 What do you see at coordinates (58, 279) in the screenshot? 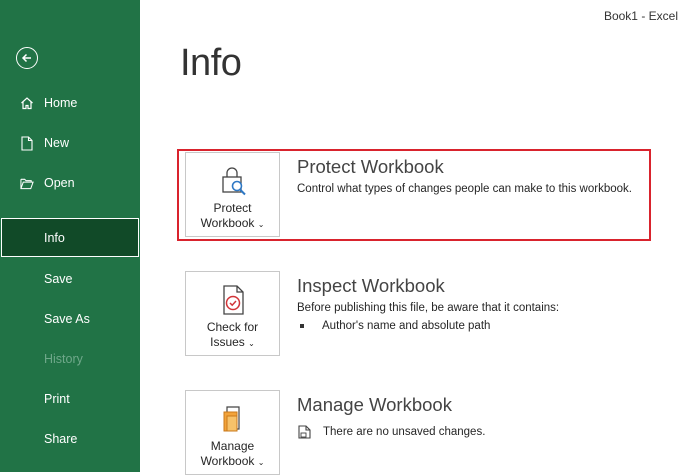
I see `sidebar-item-label: Save` at bounding box center [58, 279].